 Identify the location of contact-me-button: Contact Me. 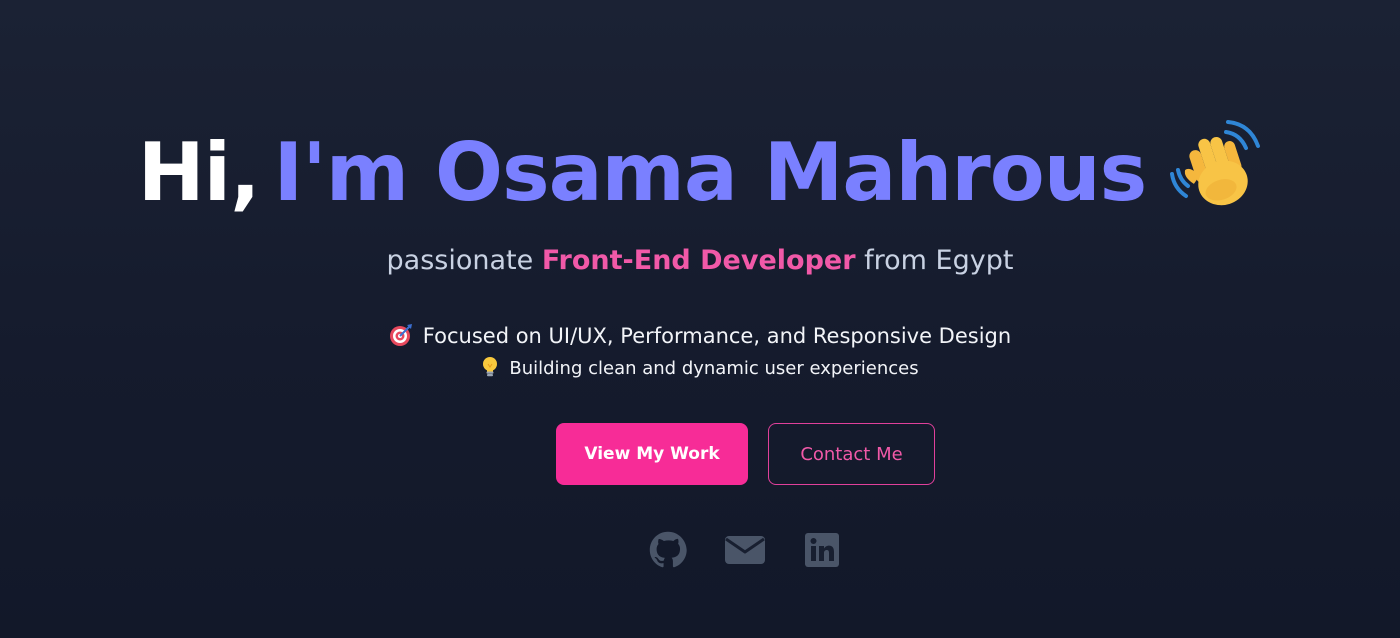
(851, 454).